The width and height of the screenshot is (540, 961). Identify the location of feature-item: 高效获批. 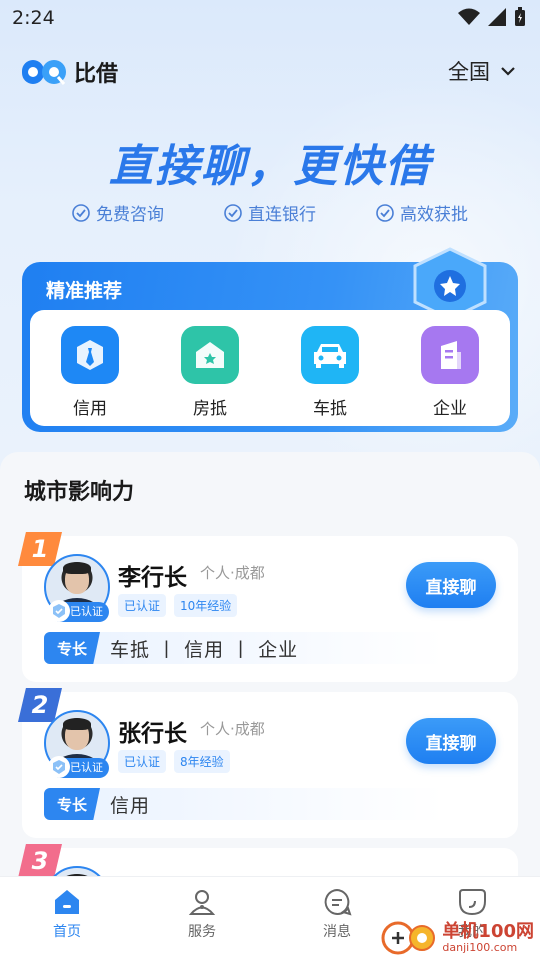
(422, 212).